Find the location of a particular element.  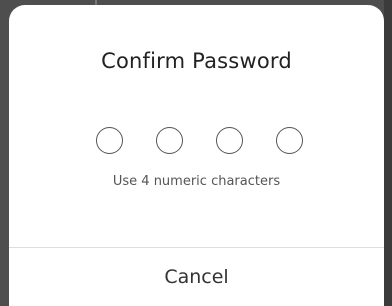

background-edge-right is located at coordinates (388, 153).